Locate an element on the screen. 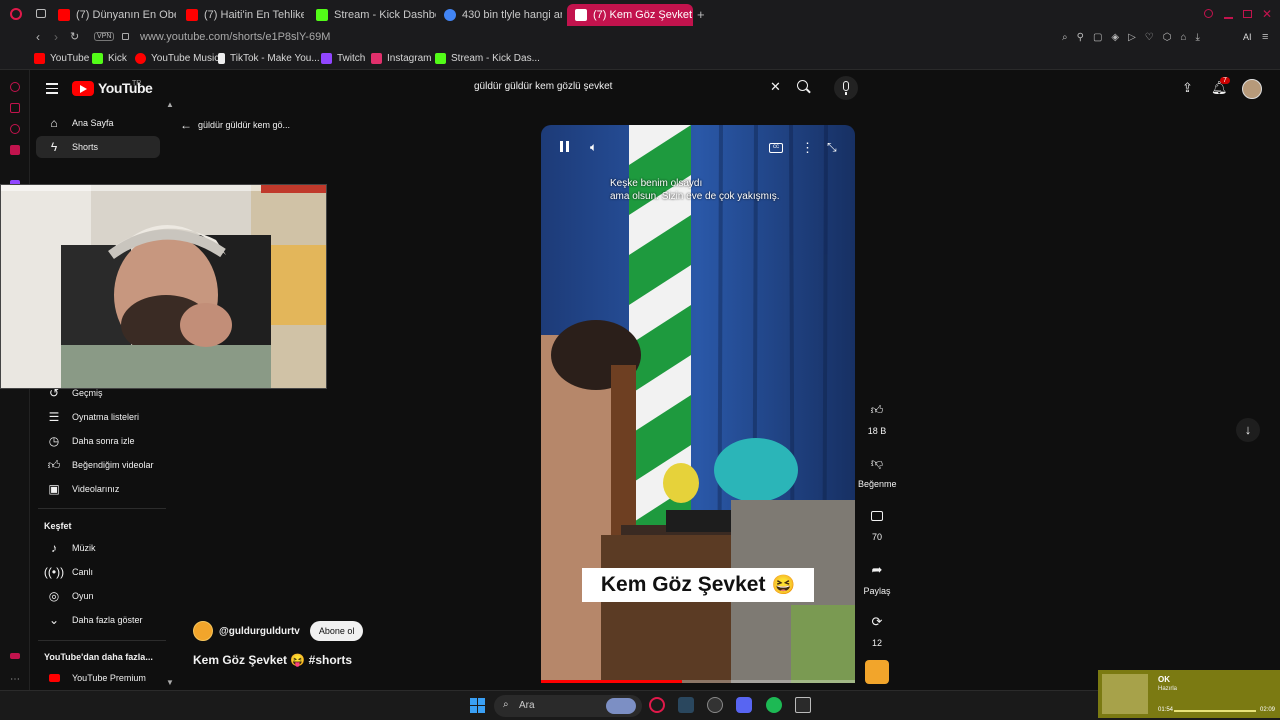 This screenshot has width=1280, height=720. sidebar-item-live: ((•)) Canlı is located at coordinates (98, 572).